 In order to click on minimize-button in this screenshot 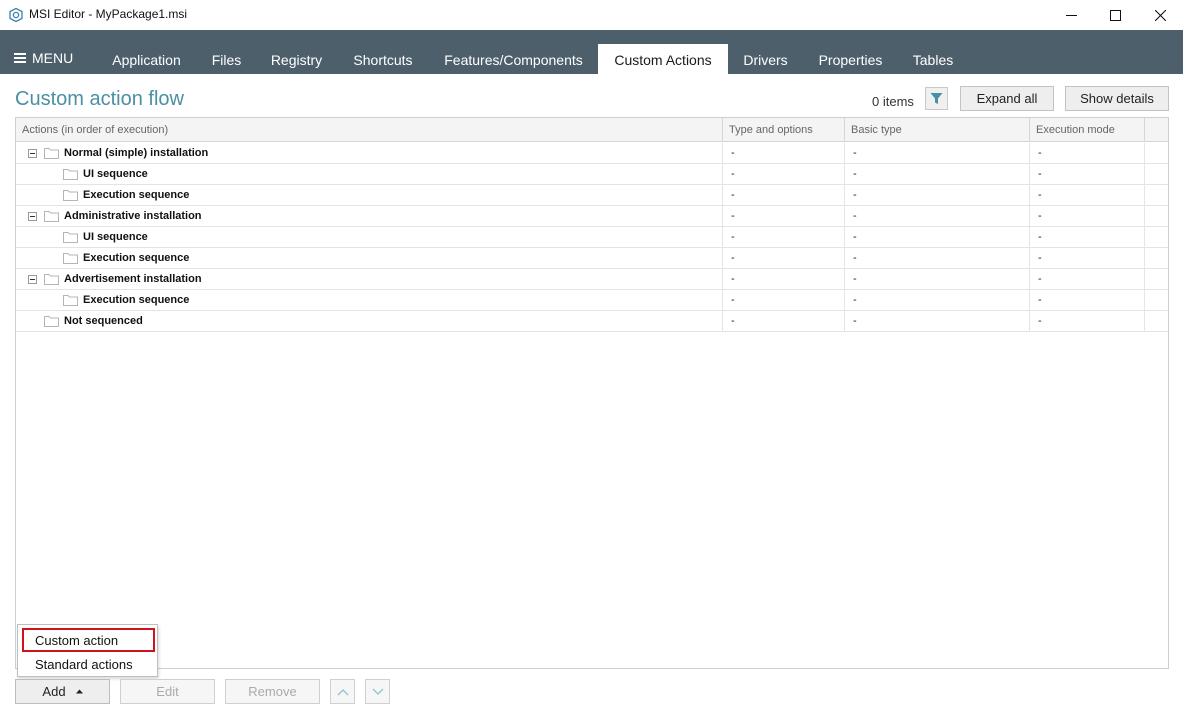, I will do `click(1071, 15)`.